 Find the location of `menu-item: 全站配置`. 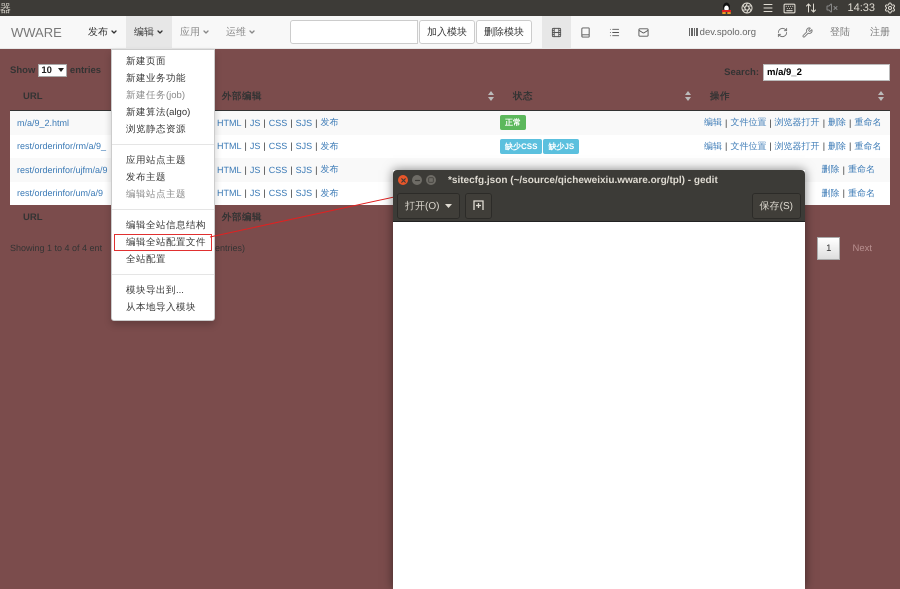

menu-item: 全站配置 is located at coordinates (163, 259).